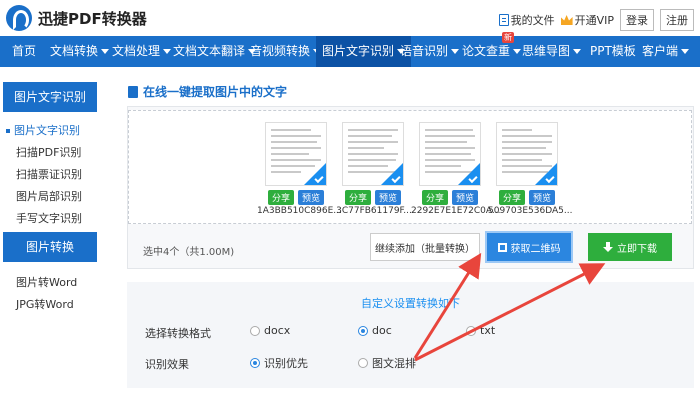 This screenshot has width=700, height=402. Describe the element at coordinates (24, 51) in the screenshot. I see `nav-home: 首页` at that location.